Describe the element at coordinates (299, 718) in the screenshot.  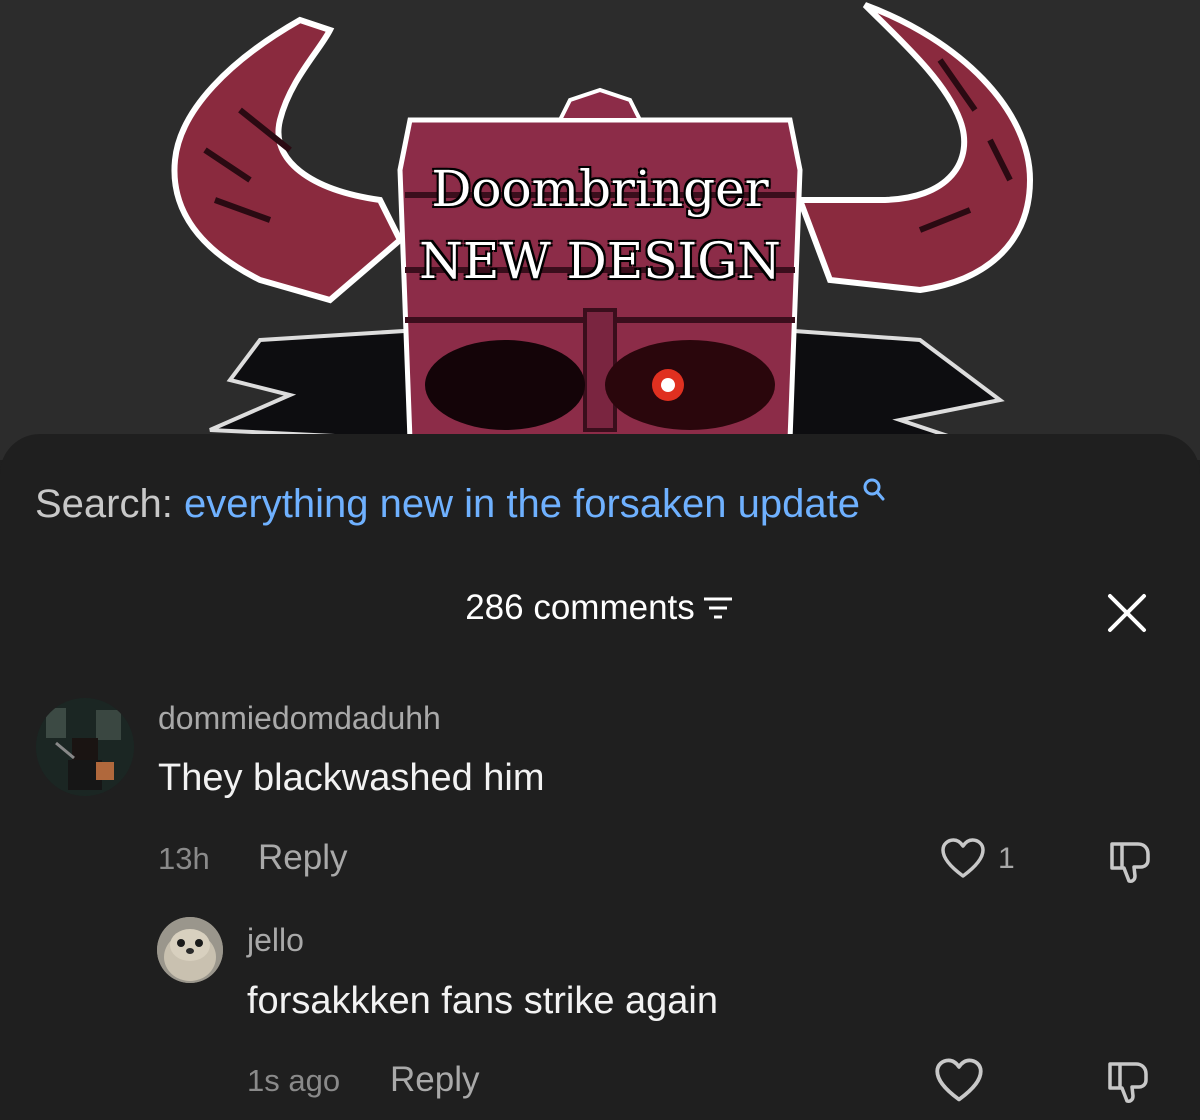
I see `comment-username: dommiedomdaduhh` at that location.